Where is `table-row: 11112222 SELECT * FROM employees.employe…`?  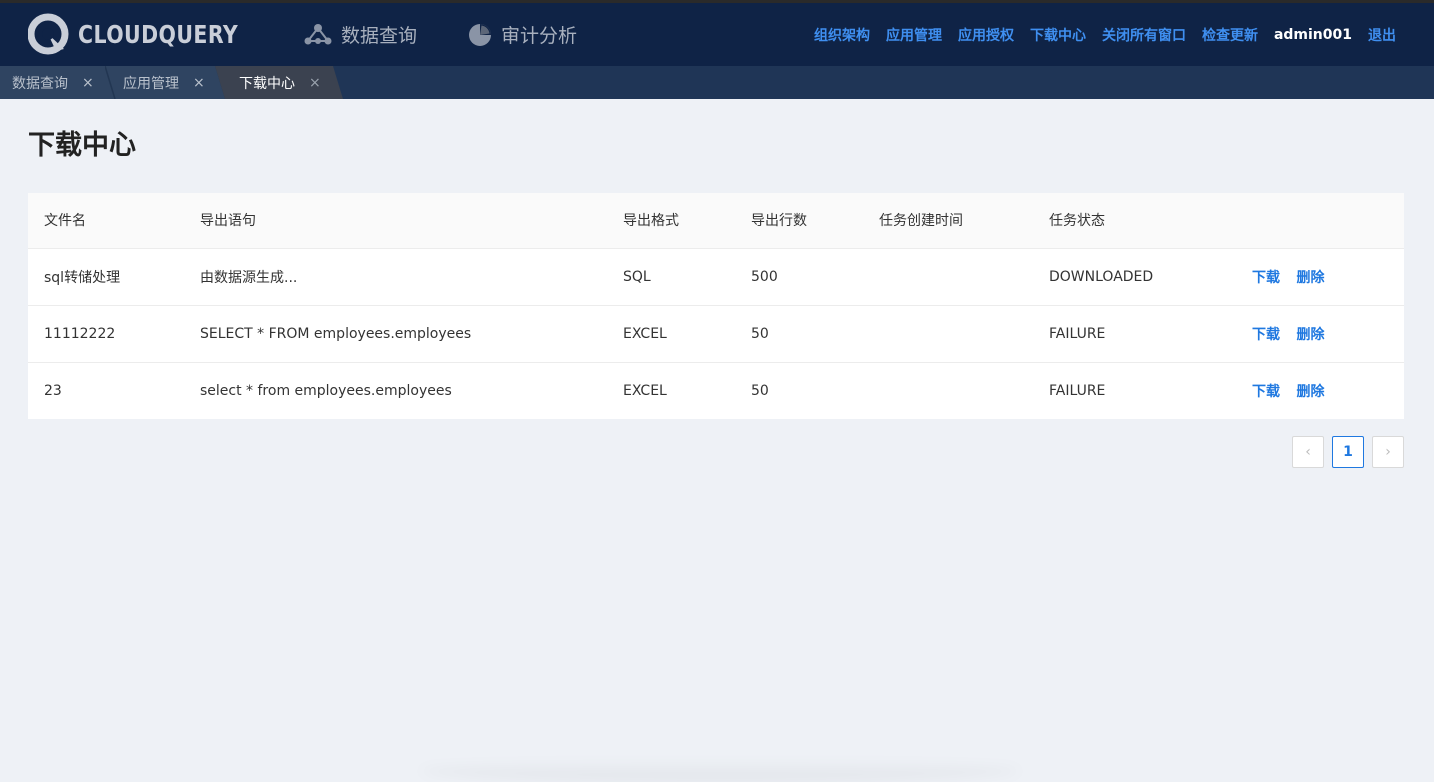
table-row: 11112222 SELECT * FROM employees.employe… is located at coordinates (716, 333).